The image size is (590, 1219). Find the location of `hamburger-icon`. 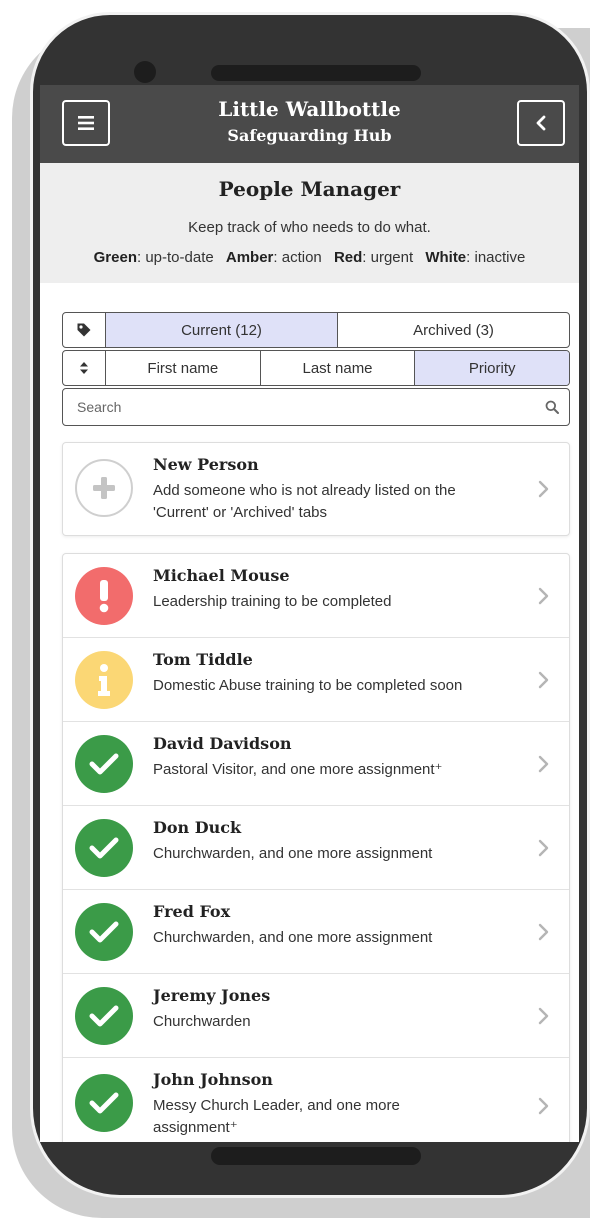

hamburger-icon is located at coordinates (86, 123).